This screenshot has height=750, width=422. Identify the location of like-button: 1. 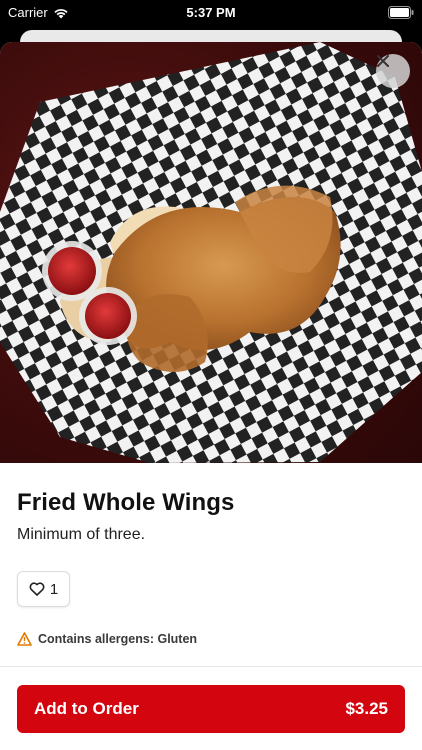
(43, 589).